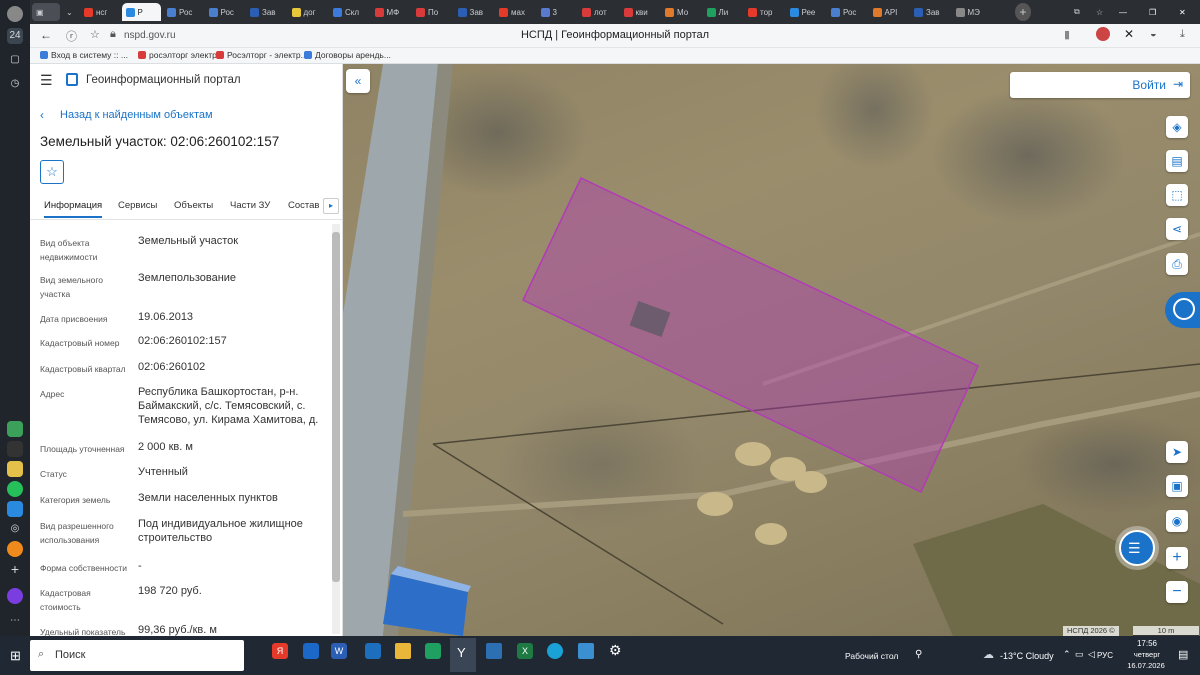 This screenshot has width=1200, height=675. Describe the element at coordinates (555, 651) in the screenshot. I see `edge-icon` at that location.